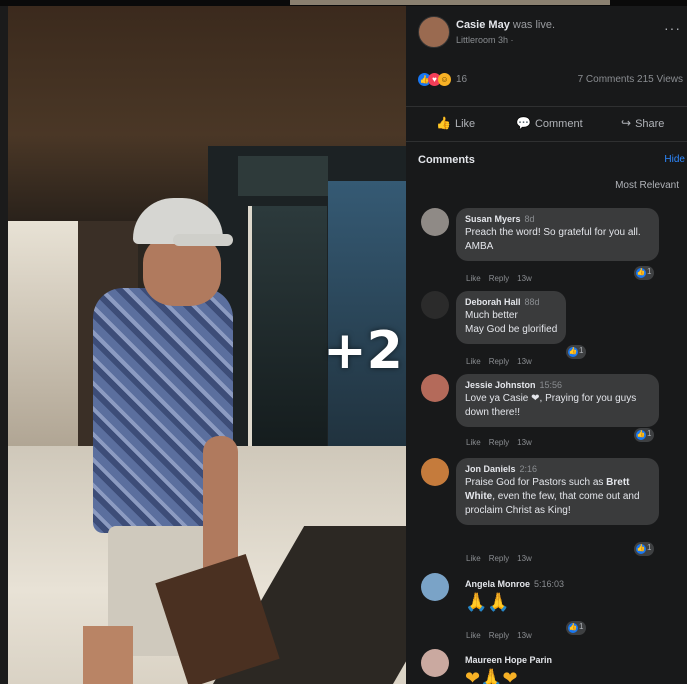 This screenshot has height=684, width=687. I want to click on comment-time: 8d, so click(529, 219).